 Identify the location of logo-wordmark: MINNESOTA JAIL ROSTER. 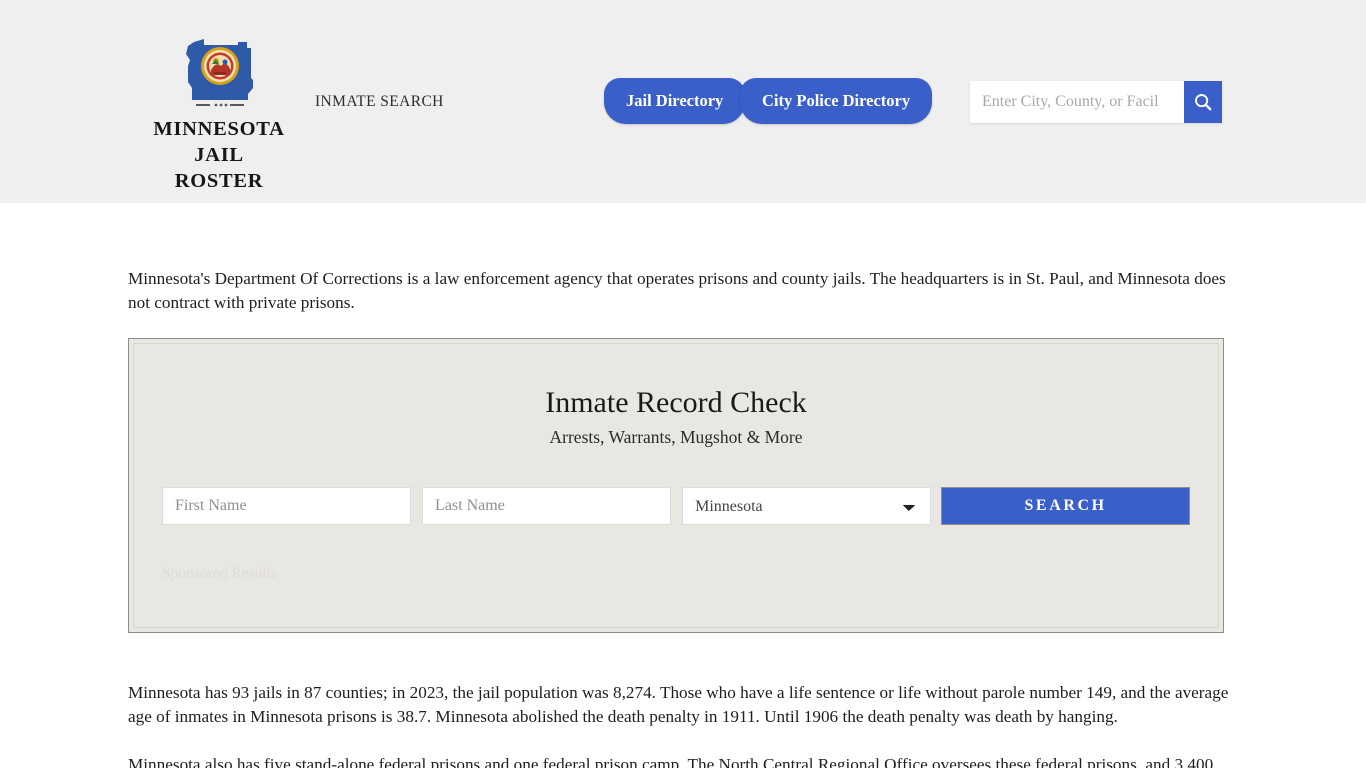
(219, 155).